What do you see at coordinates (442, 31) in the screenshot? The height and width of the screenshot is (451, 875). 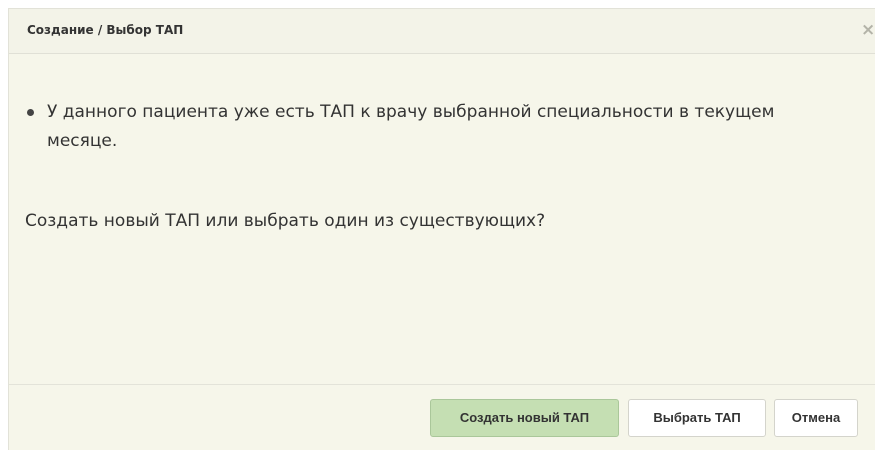 I see `dialog-titlebar: Создание / Выбор ТАП ×` at bounding box center [442, 31].